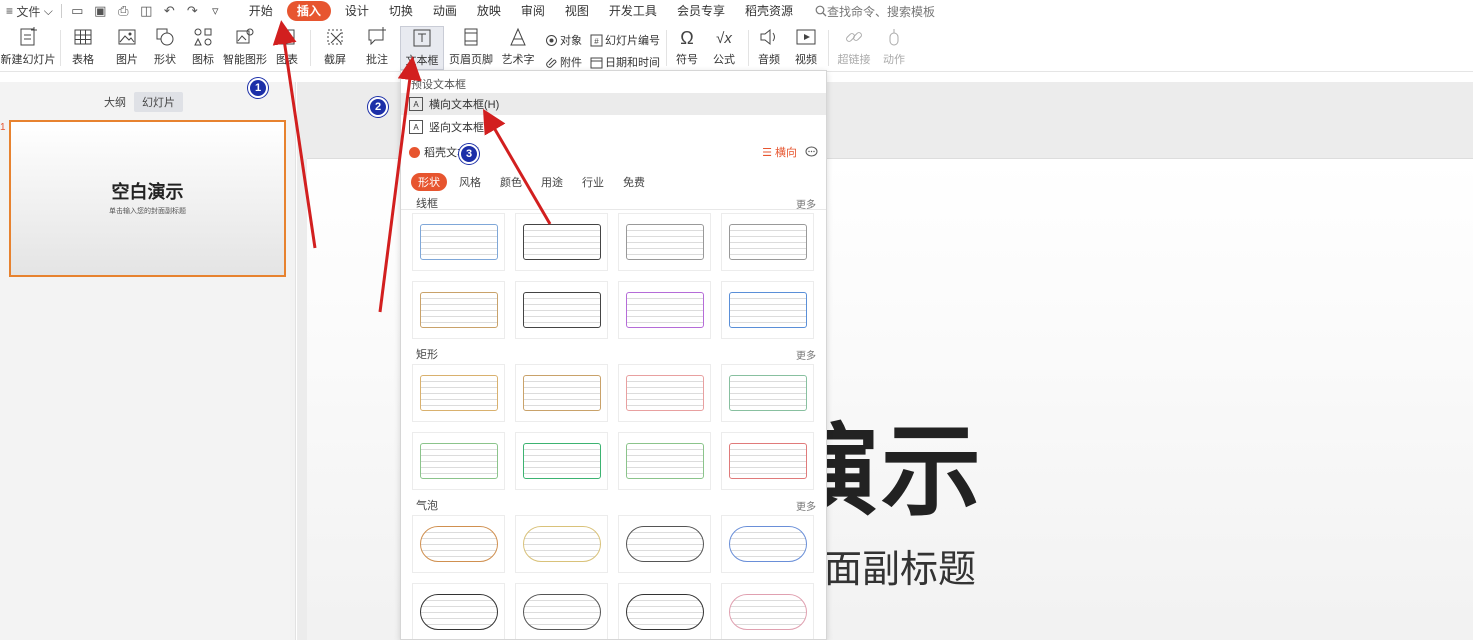 Image resolution: width=1473 pixels, height=640 pixels. I want to click on header-footer-button: 页眉页脚, so click(471, 48).